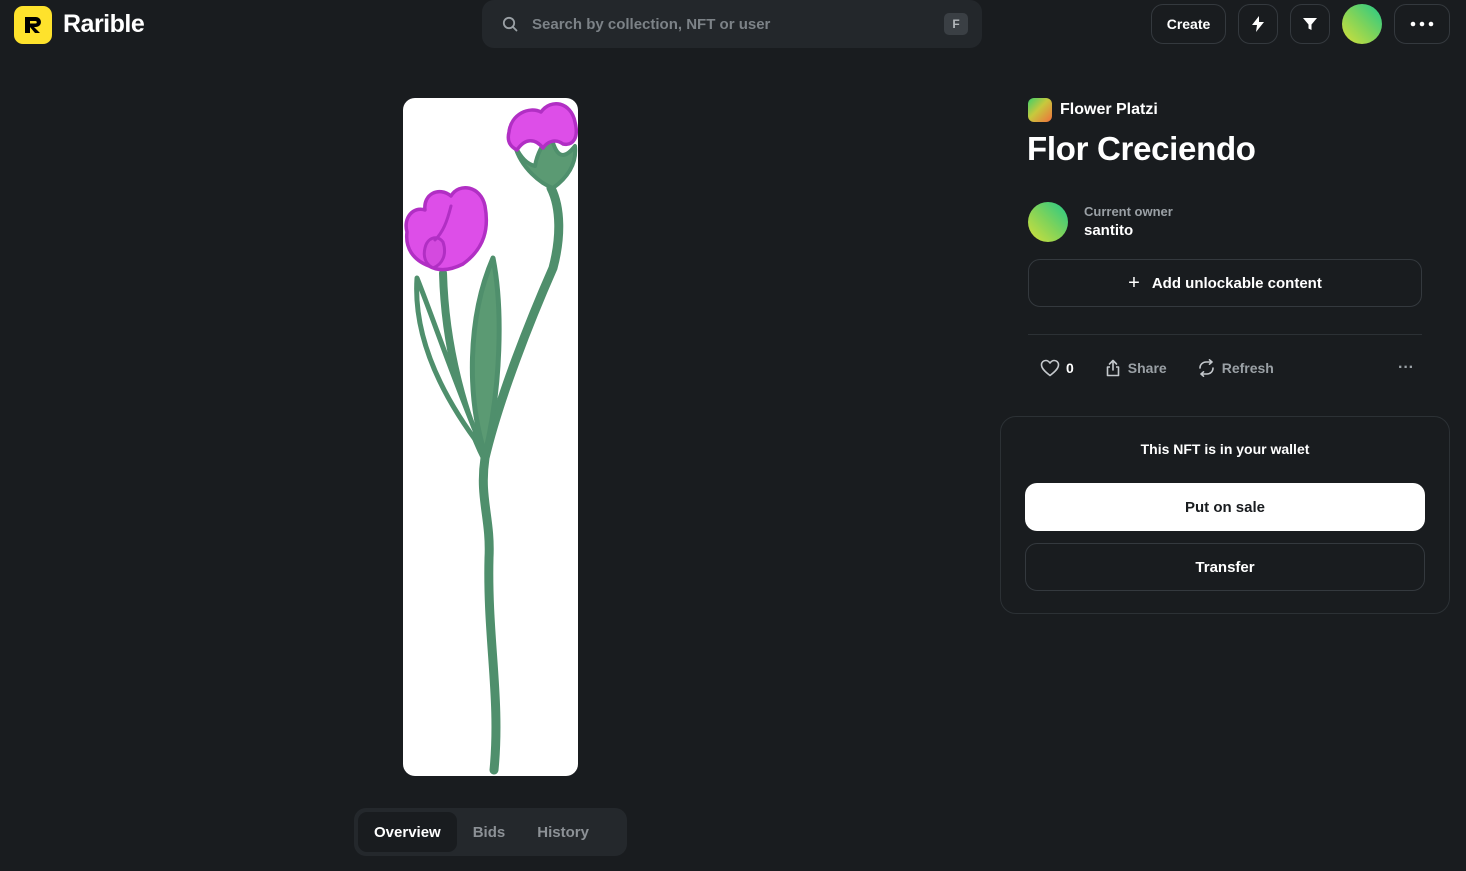 The image size is (1466, 871). I want to click on collection-name: Flower Platzi, so click(1109, 109).